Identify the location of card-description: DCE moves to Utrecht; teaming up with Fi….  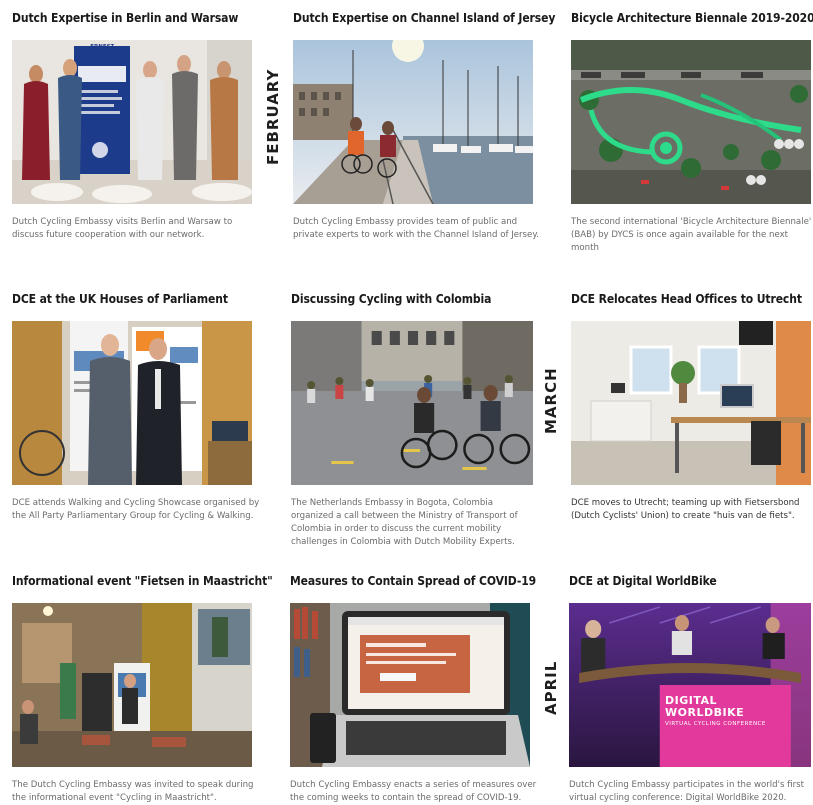
(685, 509).